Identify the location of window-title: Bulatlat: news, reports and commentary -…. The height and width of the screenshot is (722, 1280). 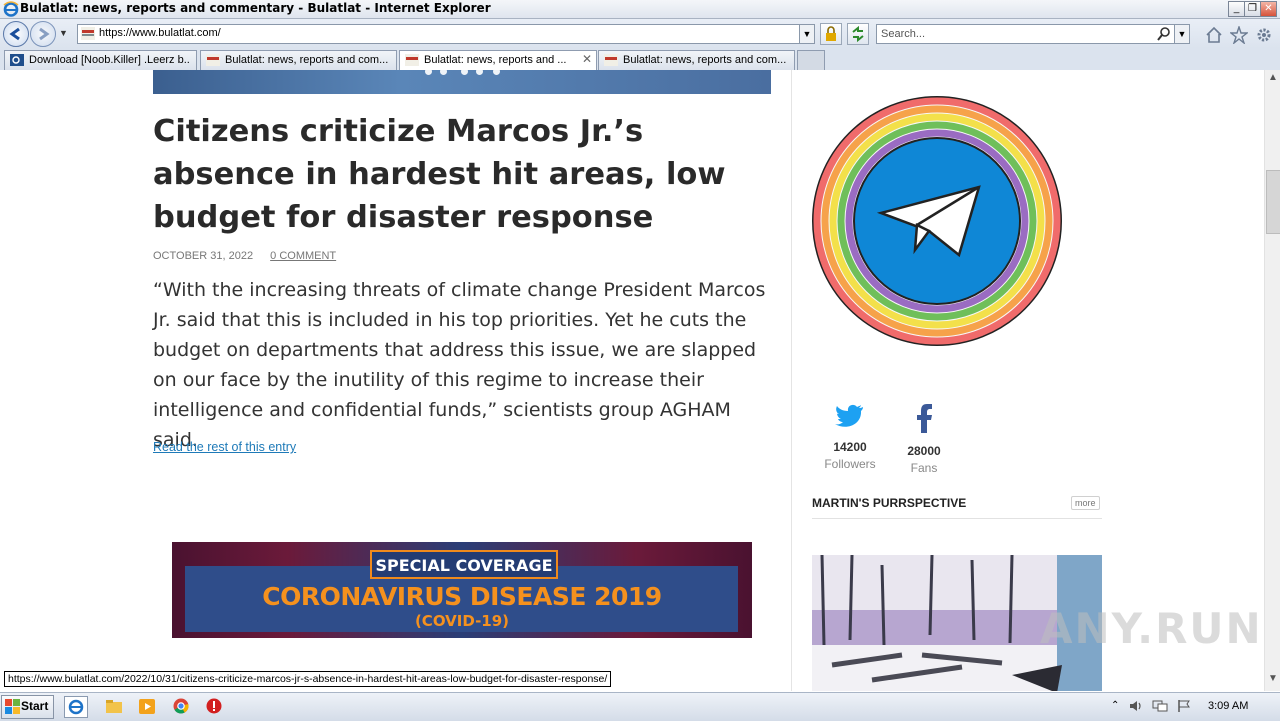
(255, 8).